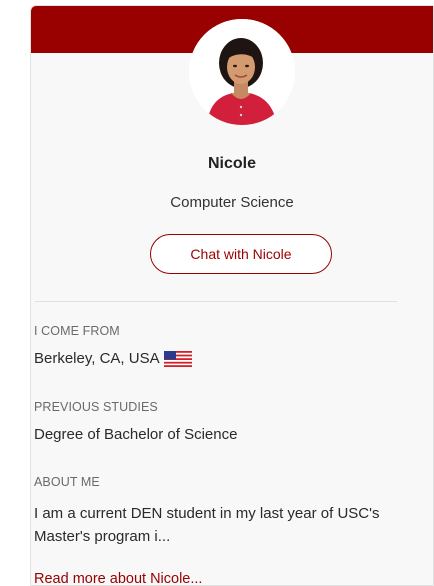  I want to click on avatar-photo, so click(242, 72).